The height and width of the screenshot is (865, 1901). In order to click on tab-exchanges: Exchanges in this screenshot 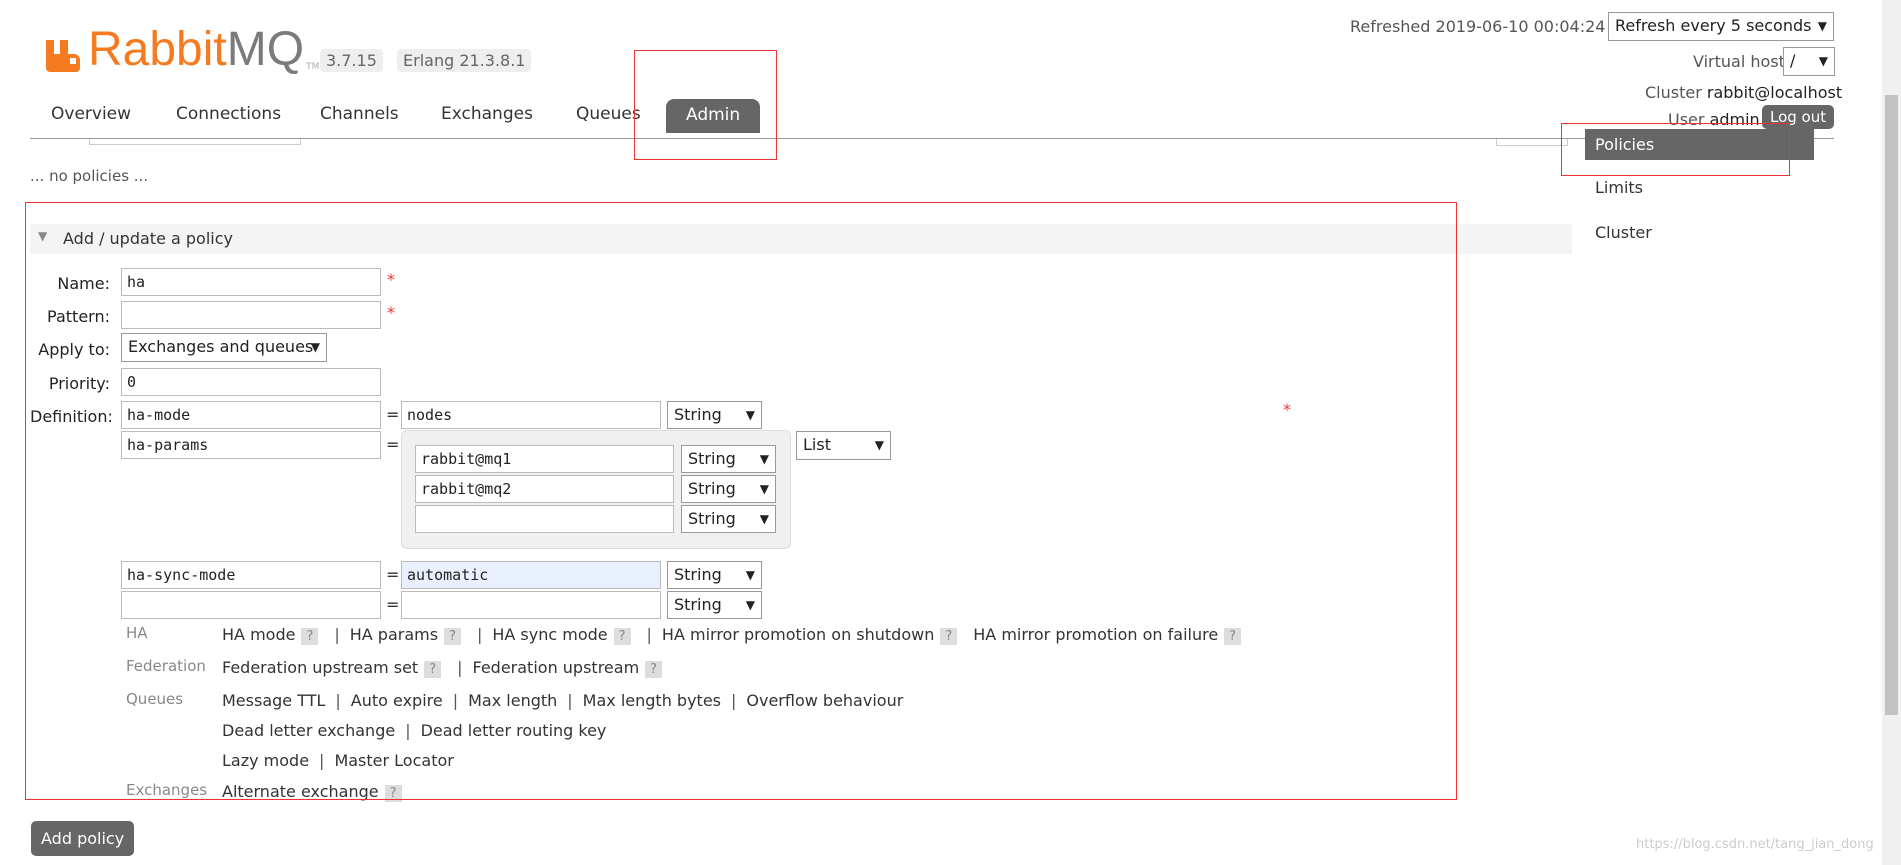, I will do `click(487, 114)`.